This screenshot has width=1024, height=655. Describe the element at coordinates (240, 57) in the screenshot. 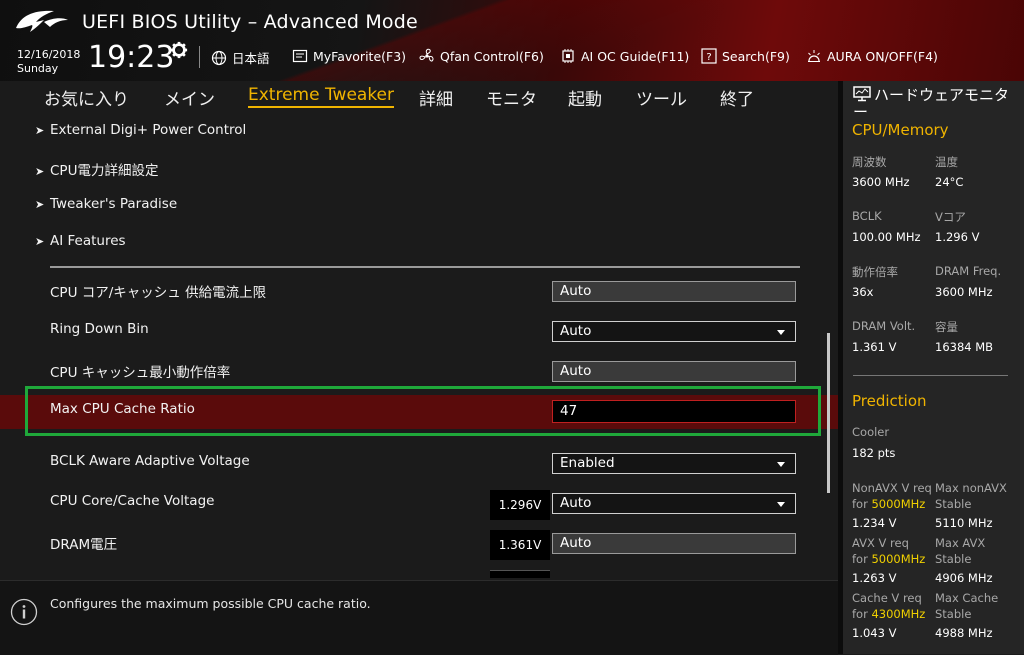

I see `language-button: 日本語` at that location.